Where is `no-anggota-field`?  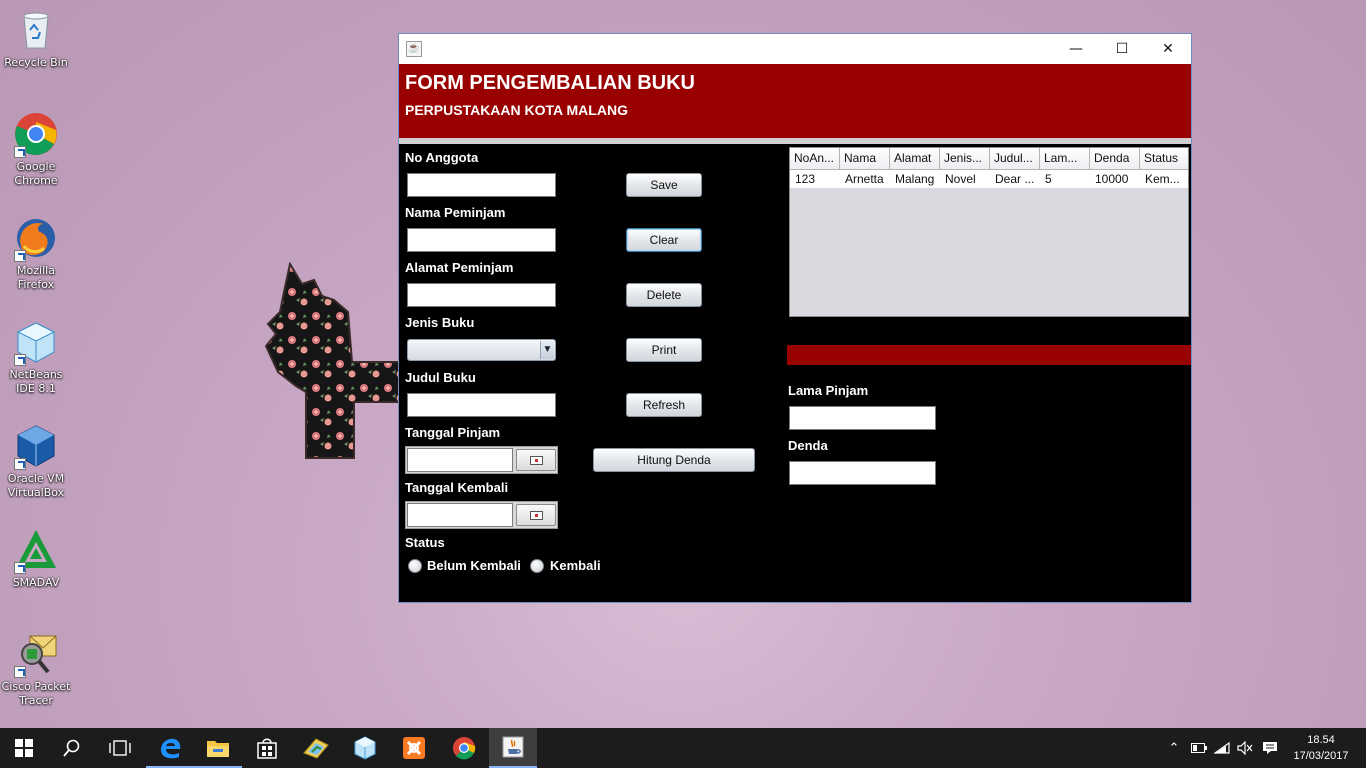
no-anggota-field is located at coordinates (481, 185).